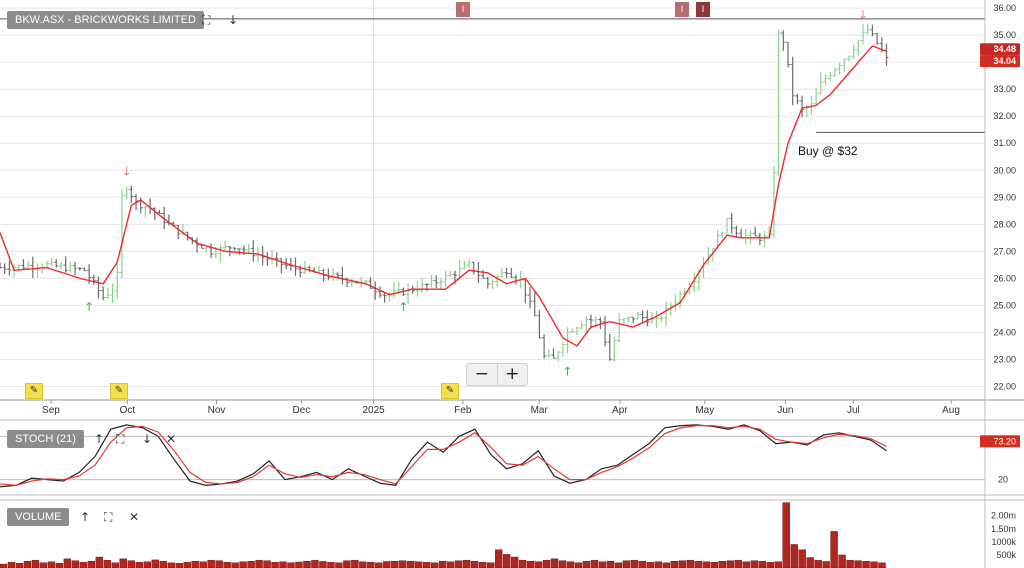  What do you see at coordinates (1004, 332) in the screenshot?
I see `y-tick-label: 24.00` at bounding box center [1004, 332].